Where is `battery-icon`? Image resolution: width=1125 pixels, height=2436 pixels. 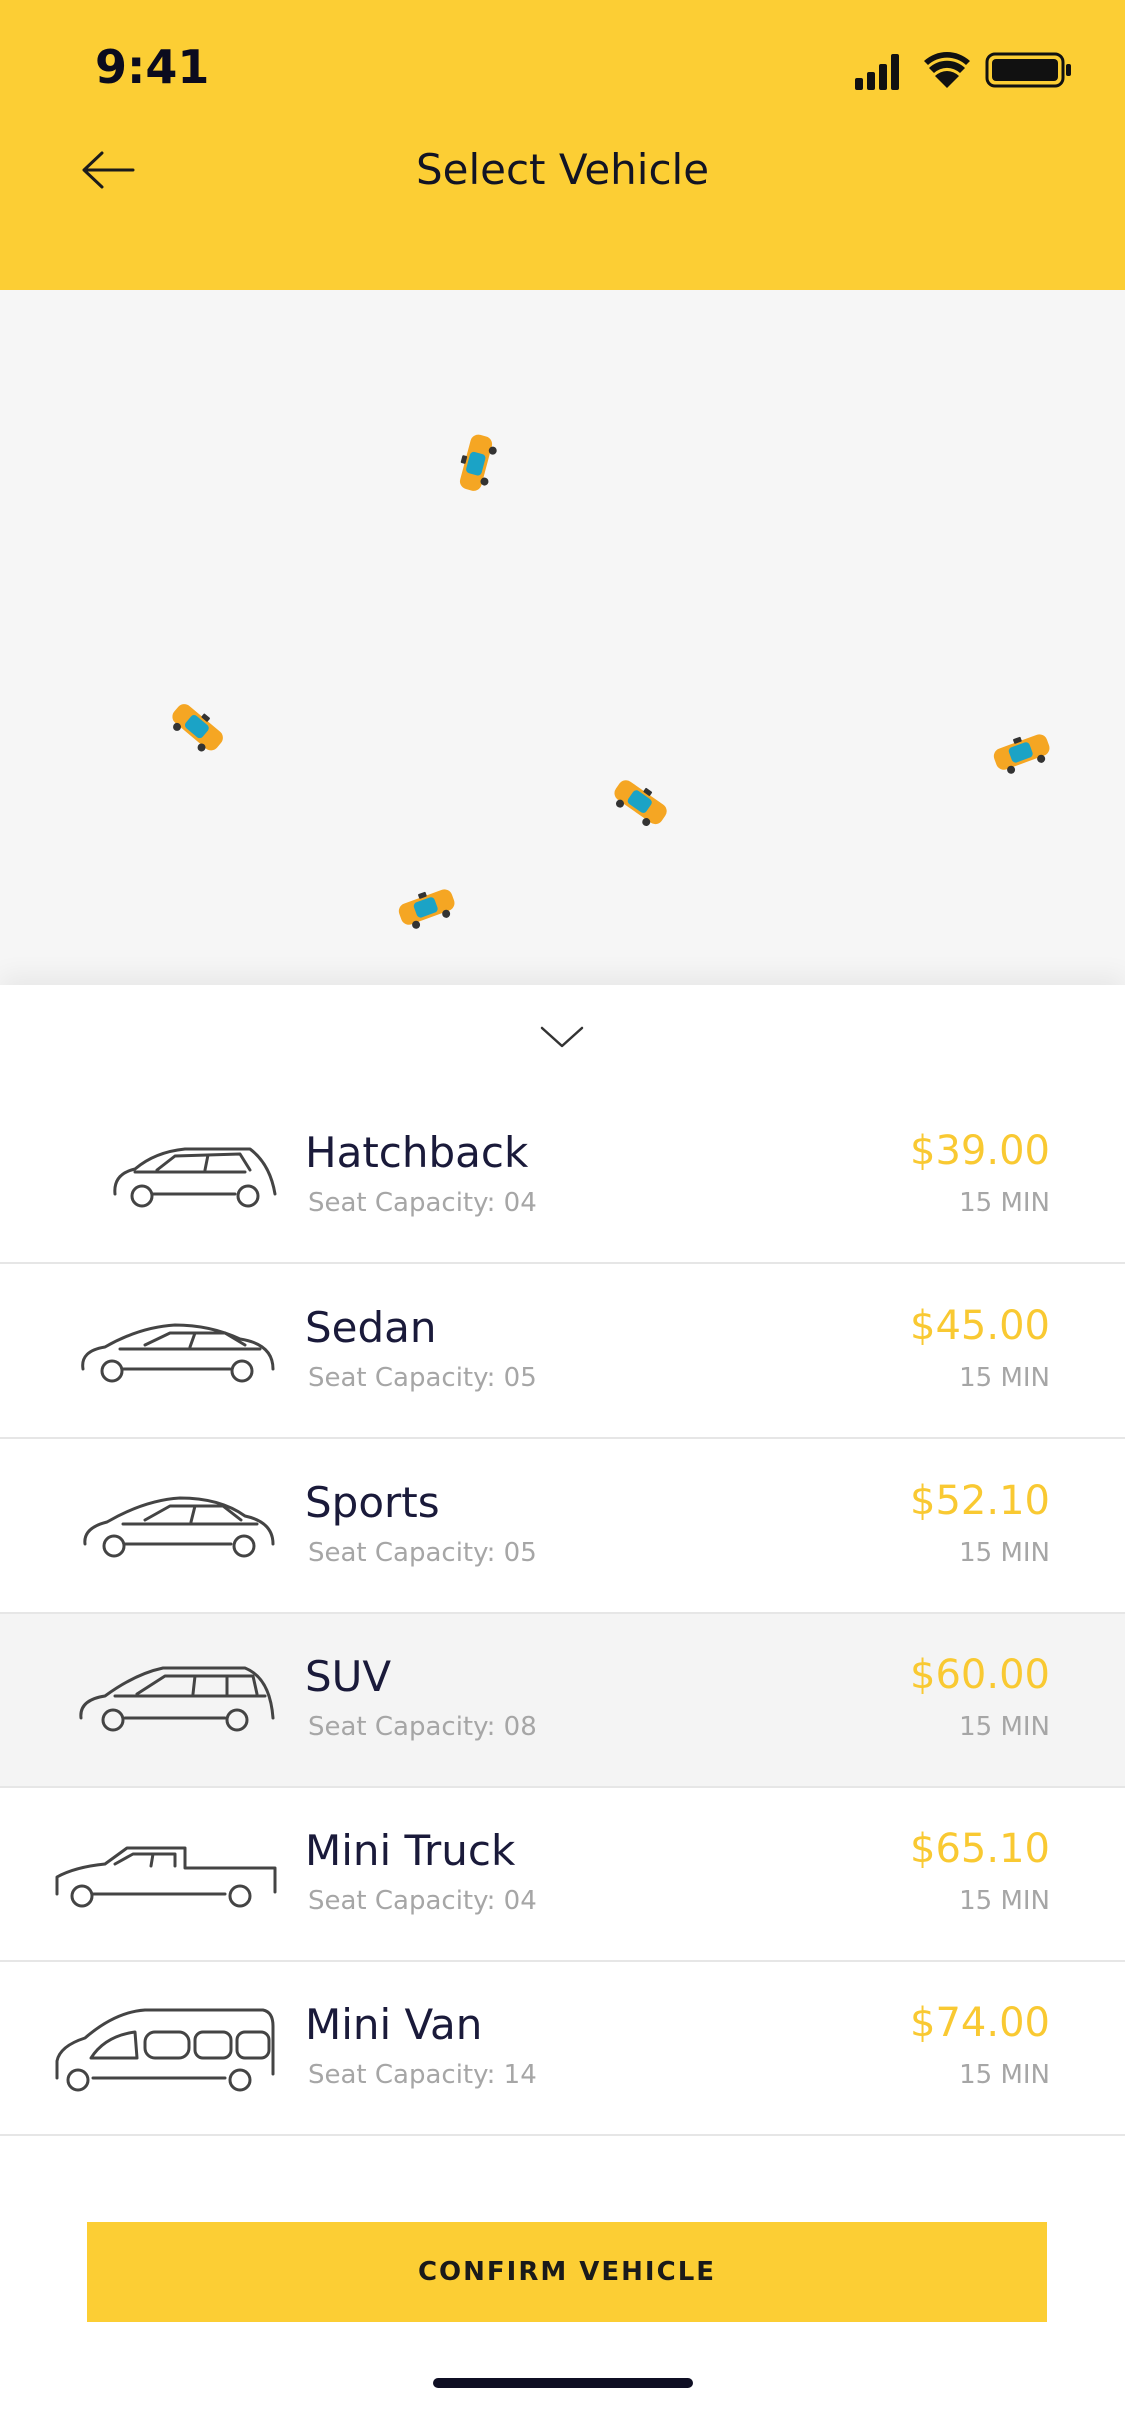 battery-icon is located at coordinates (1028, 70).